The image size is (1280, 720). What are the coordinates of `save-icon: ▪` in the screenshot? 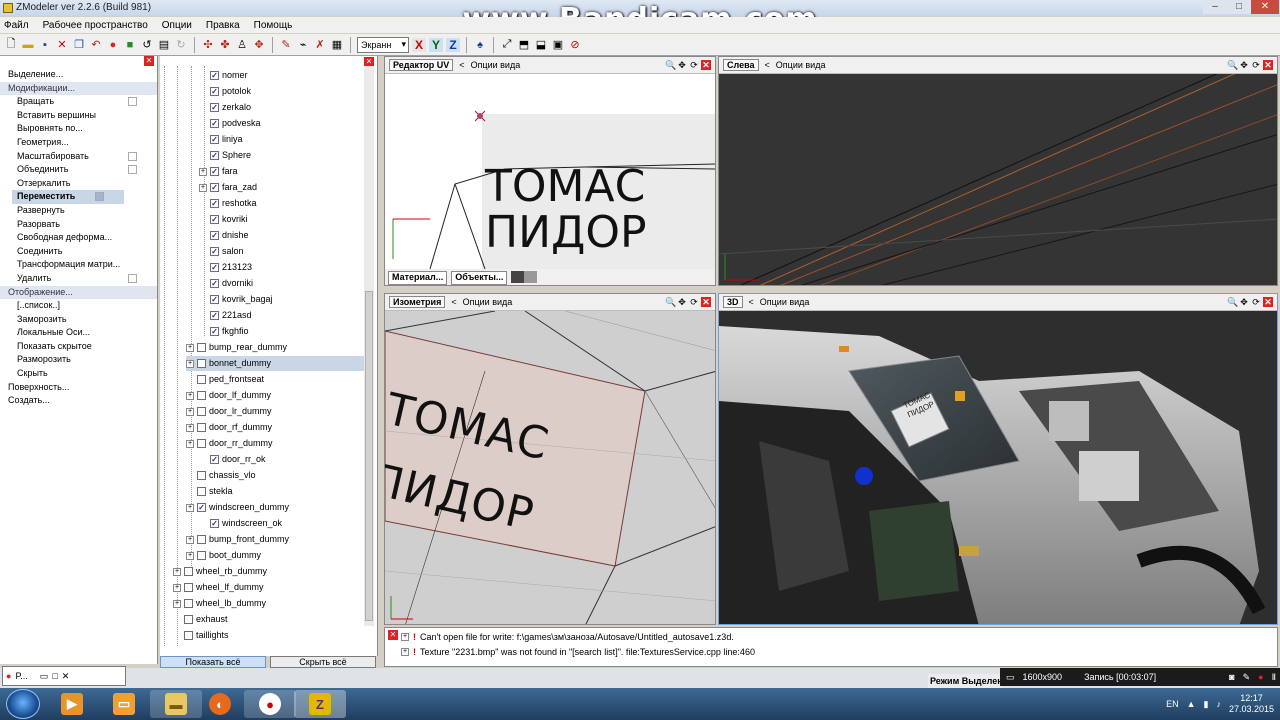 It's located at (45, 45).